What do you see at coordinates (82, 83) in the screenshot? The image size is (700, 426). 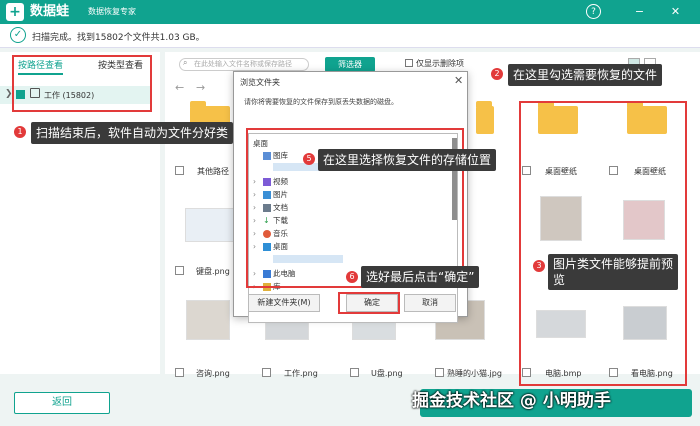 I see `annotation-box-sidebar` at bounding box center [82, 83].